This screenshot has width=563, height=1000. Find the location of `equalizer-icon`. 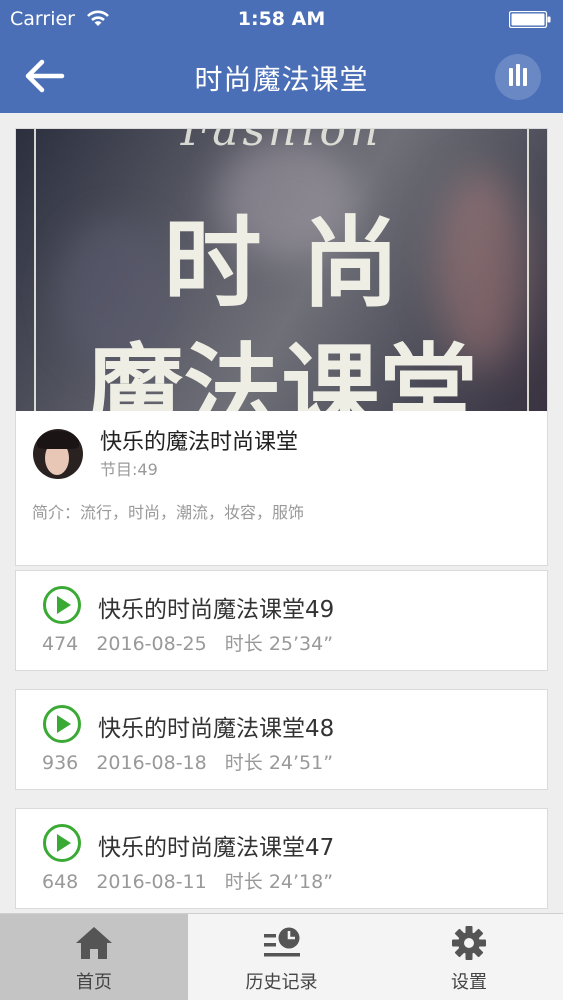

equalizer-icon is located at coordinates (518, 75).